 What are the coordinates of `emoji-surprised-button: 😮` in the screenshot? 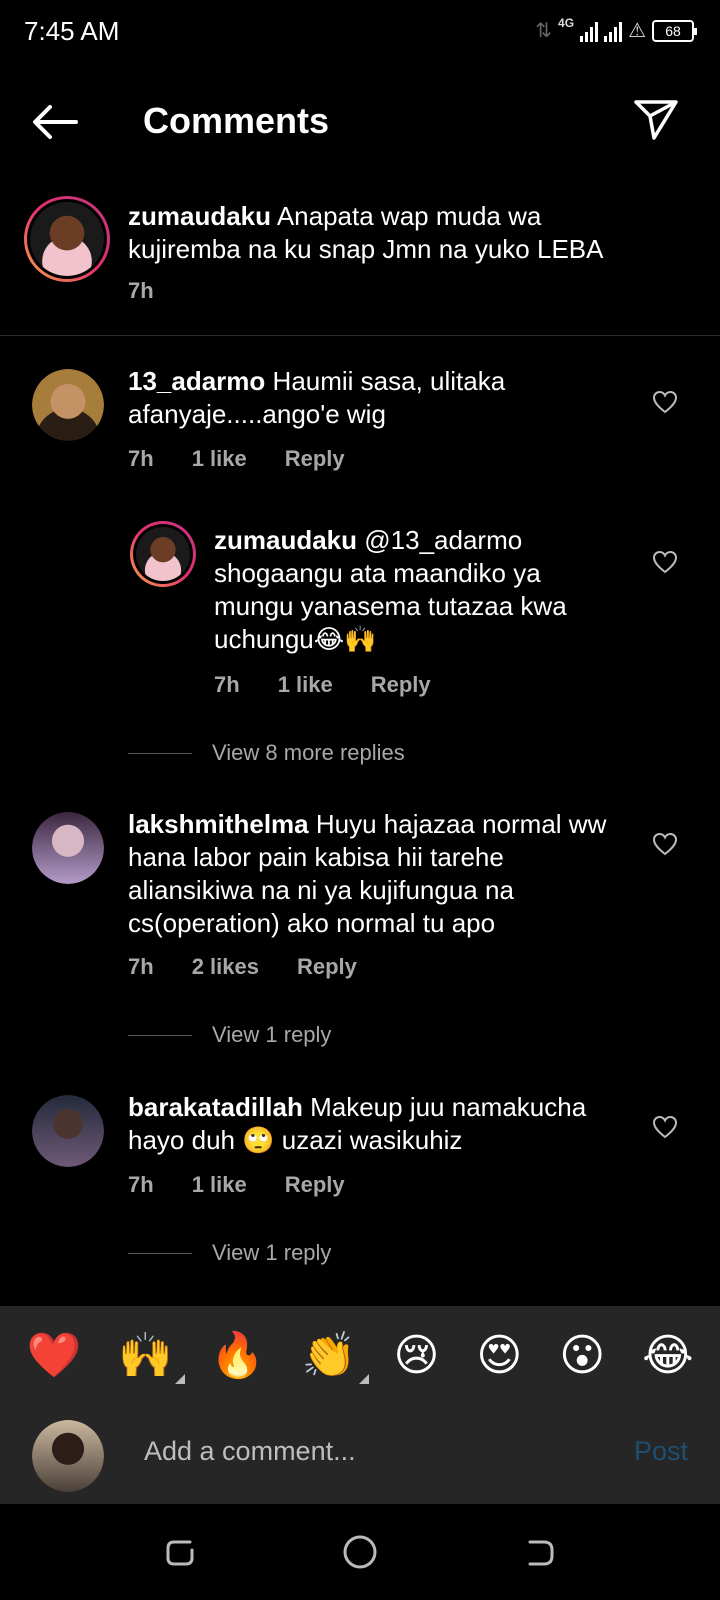 It's located at (582, 1356).